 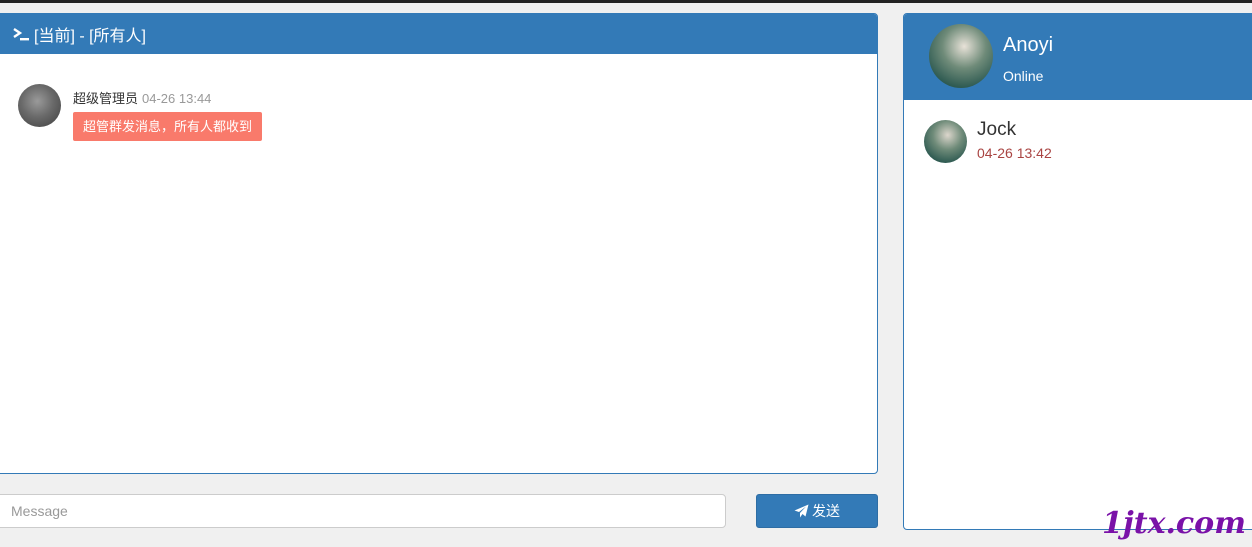 I want to click on chat-message: 超级管理员 04-26 13:44 超管群发消息，所有人都收到, so click(x=140, y=112).